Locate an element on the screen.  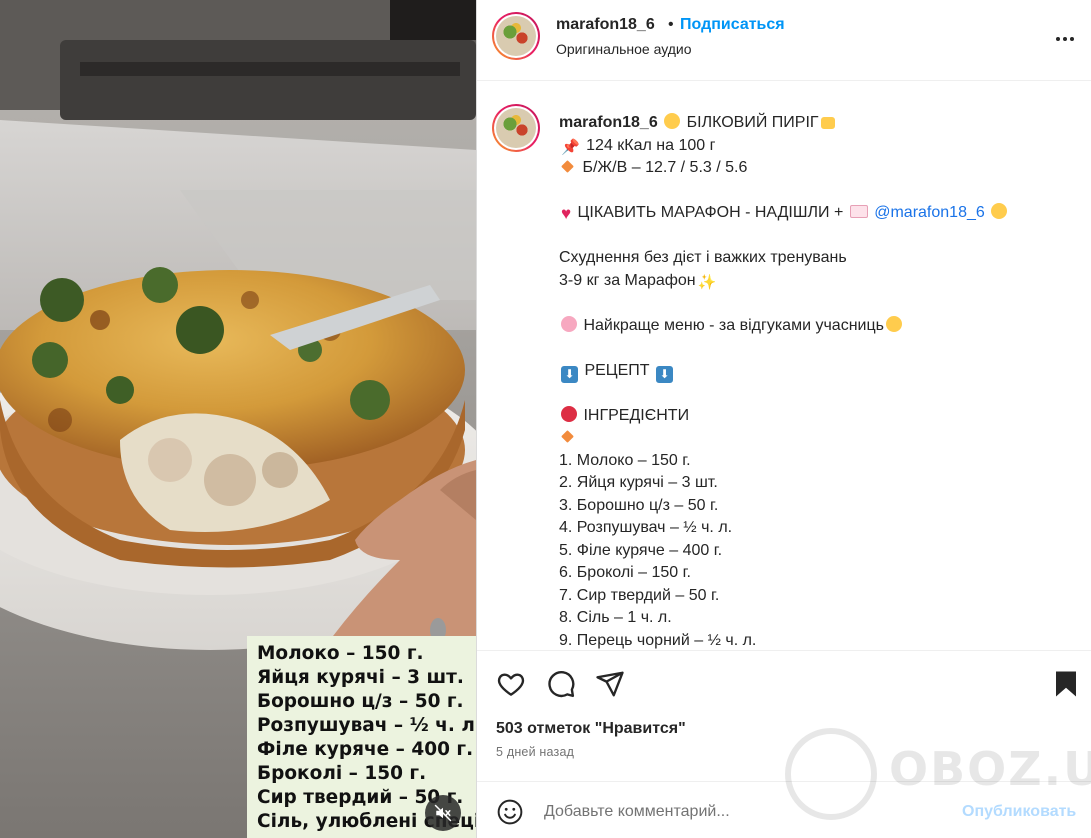
yum-emoji-icon is located at coordinates (893, 323).